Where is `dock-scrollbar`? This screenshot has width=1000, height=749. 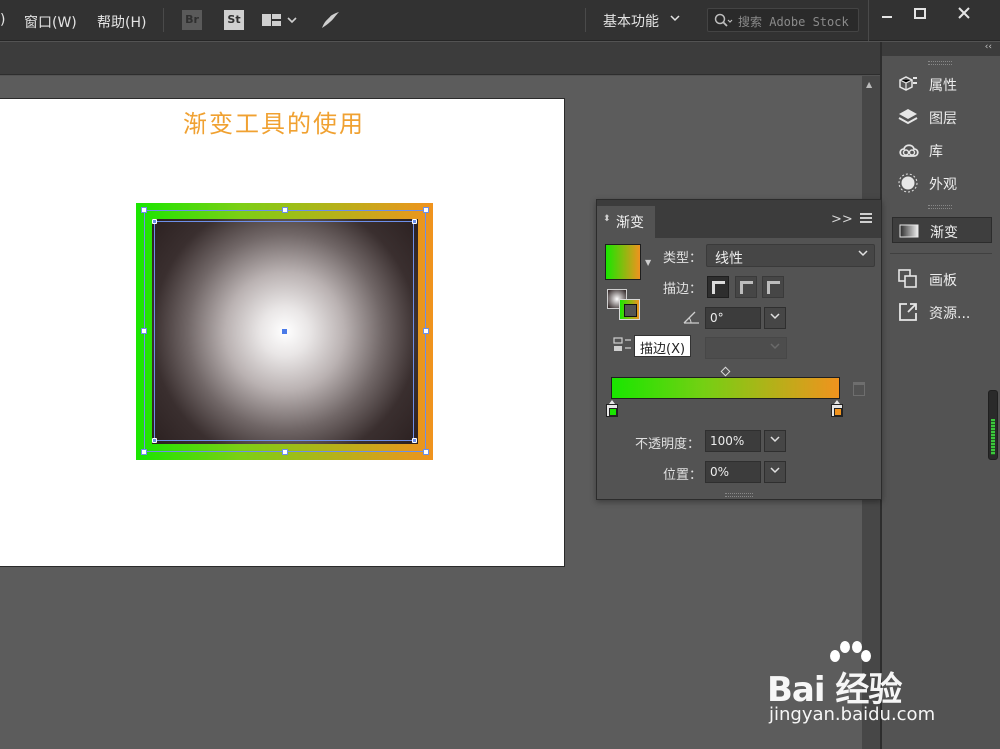 dock-scrollbar is located at coordinates (993, 425).